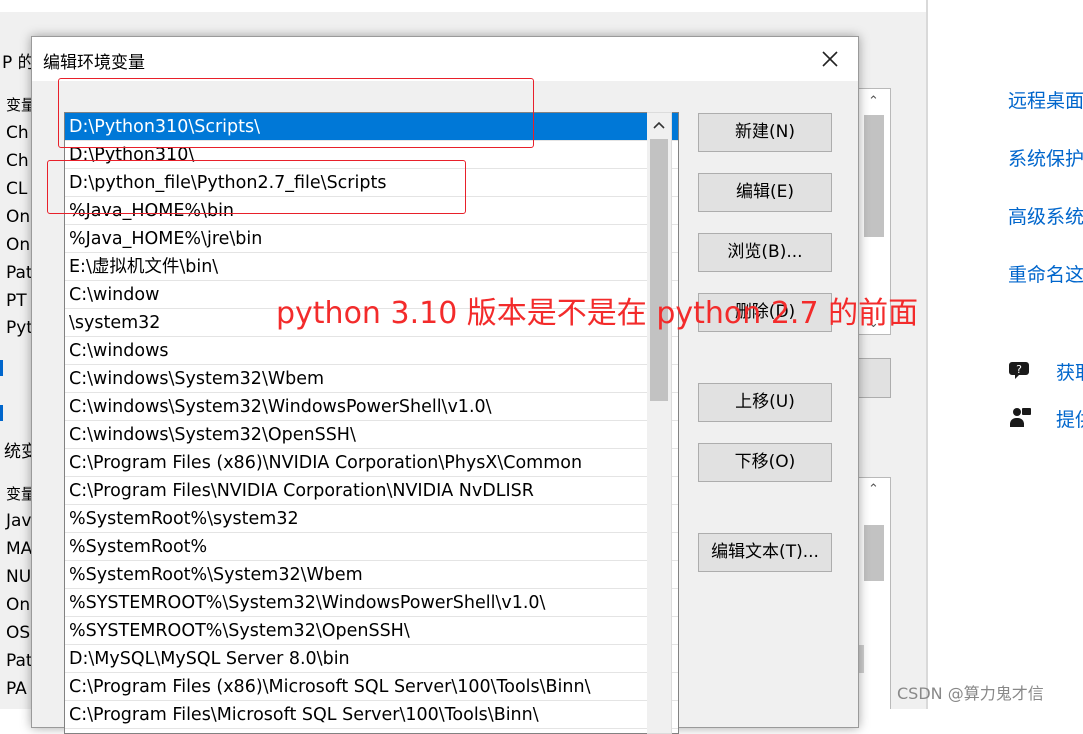 Image resolution: width=1083 pixels, height=734 pixels. I want to click on move-up-button: 上移(U), so click(765, 402).